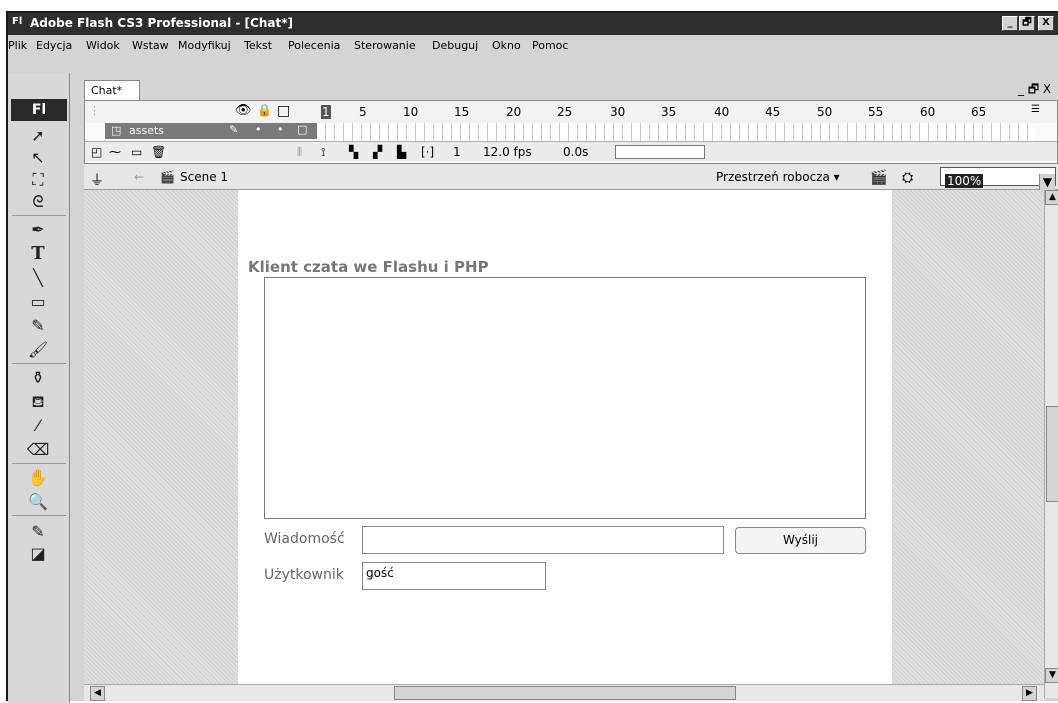  Describe the element at coordinates (368, 267) in the screenshot. I see `stage-title: Klient czata we Flashu i PHP` at that location.